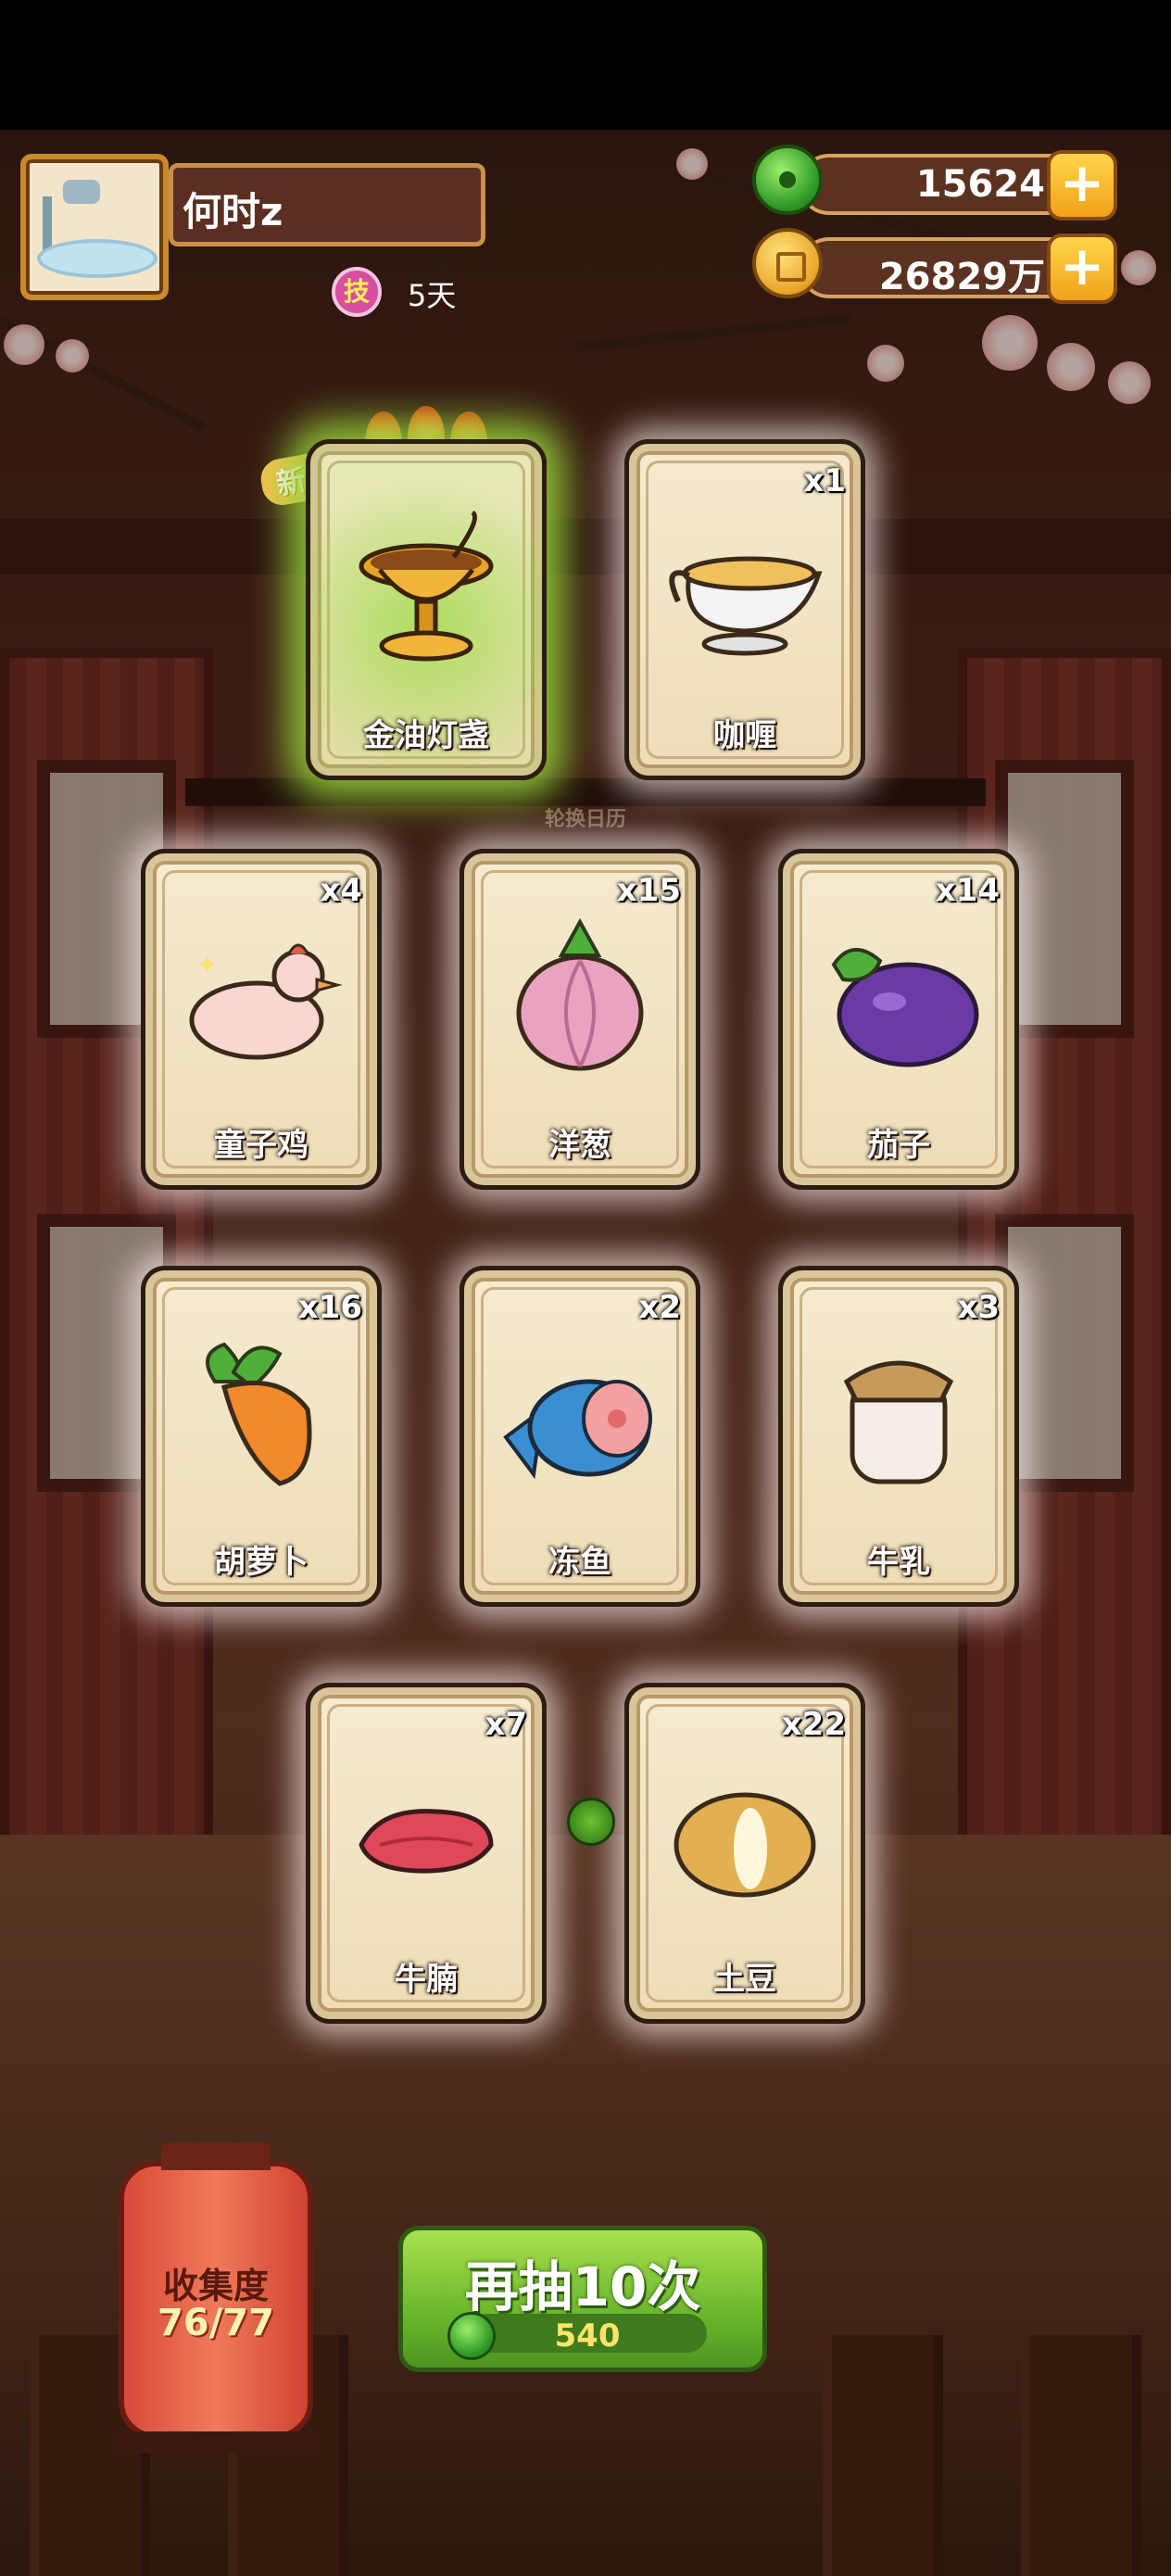 Image resolution: width=1171 pixels, height=2576 pixels. I want to click on collection-progress: 76/77, so click(216, 2323).